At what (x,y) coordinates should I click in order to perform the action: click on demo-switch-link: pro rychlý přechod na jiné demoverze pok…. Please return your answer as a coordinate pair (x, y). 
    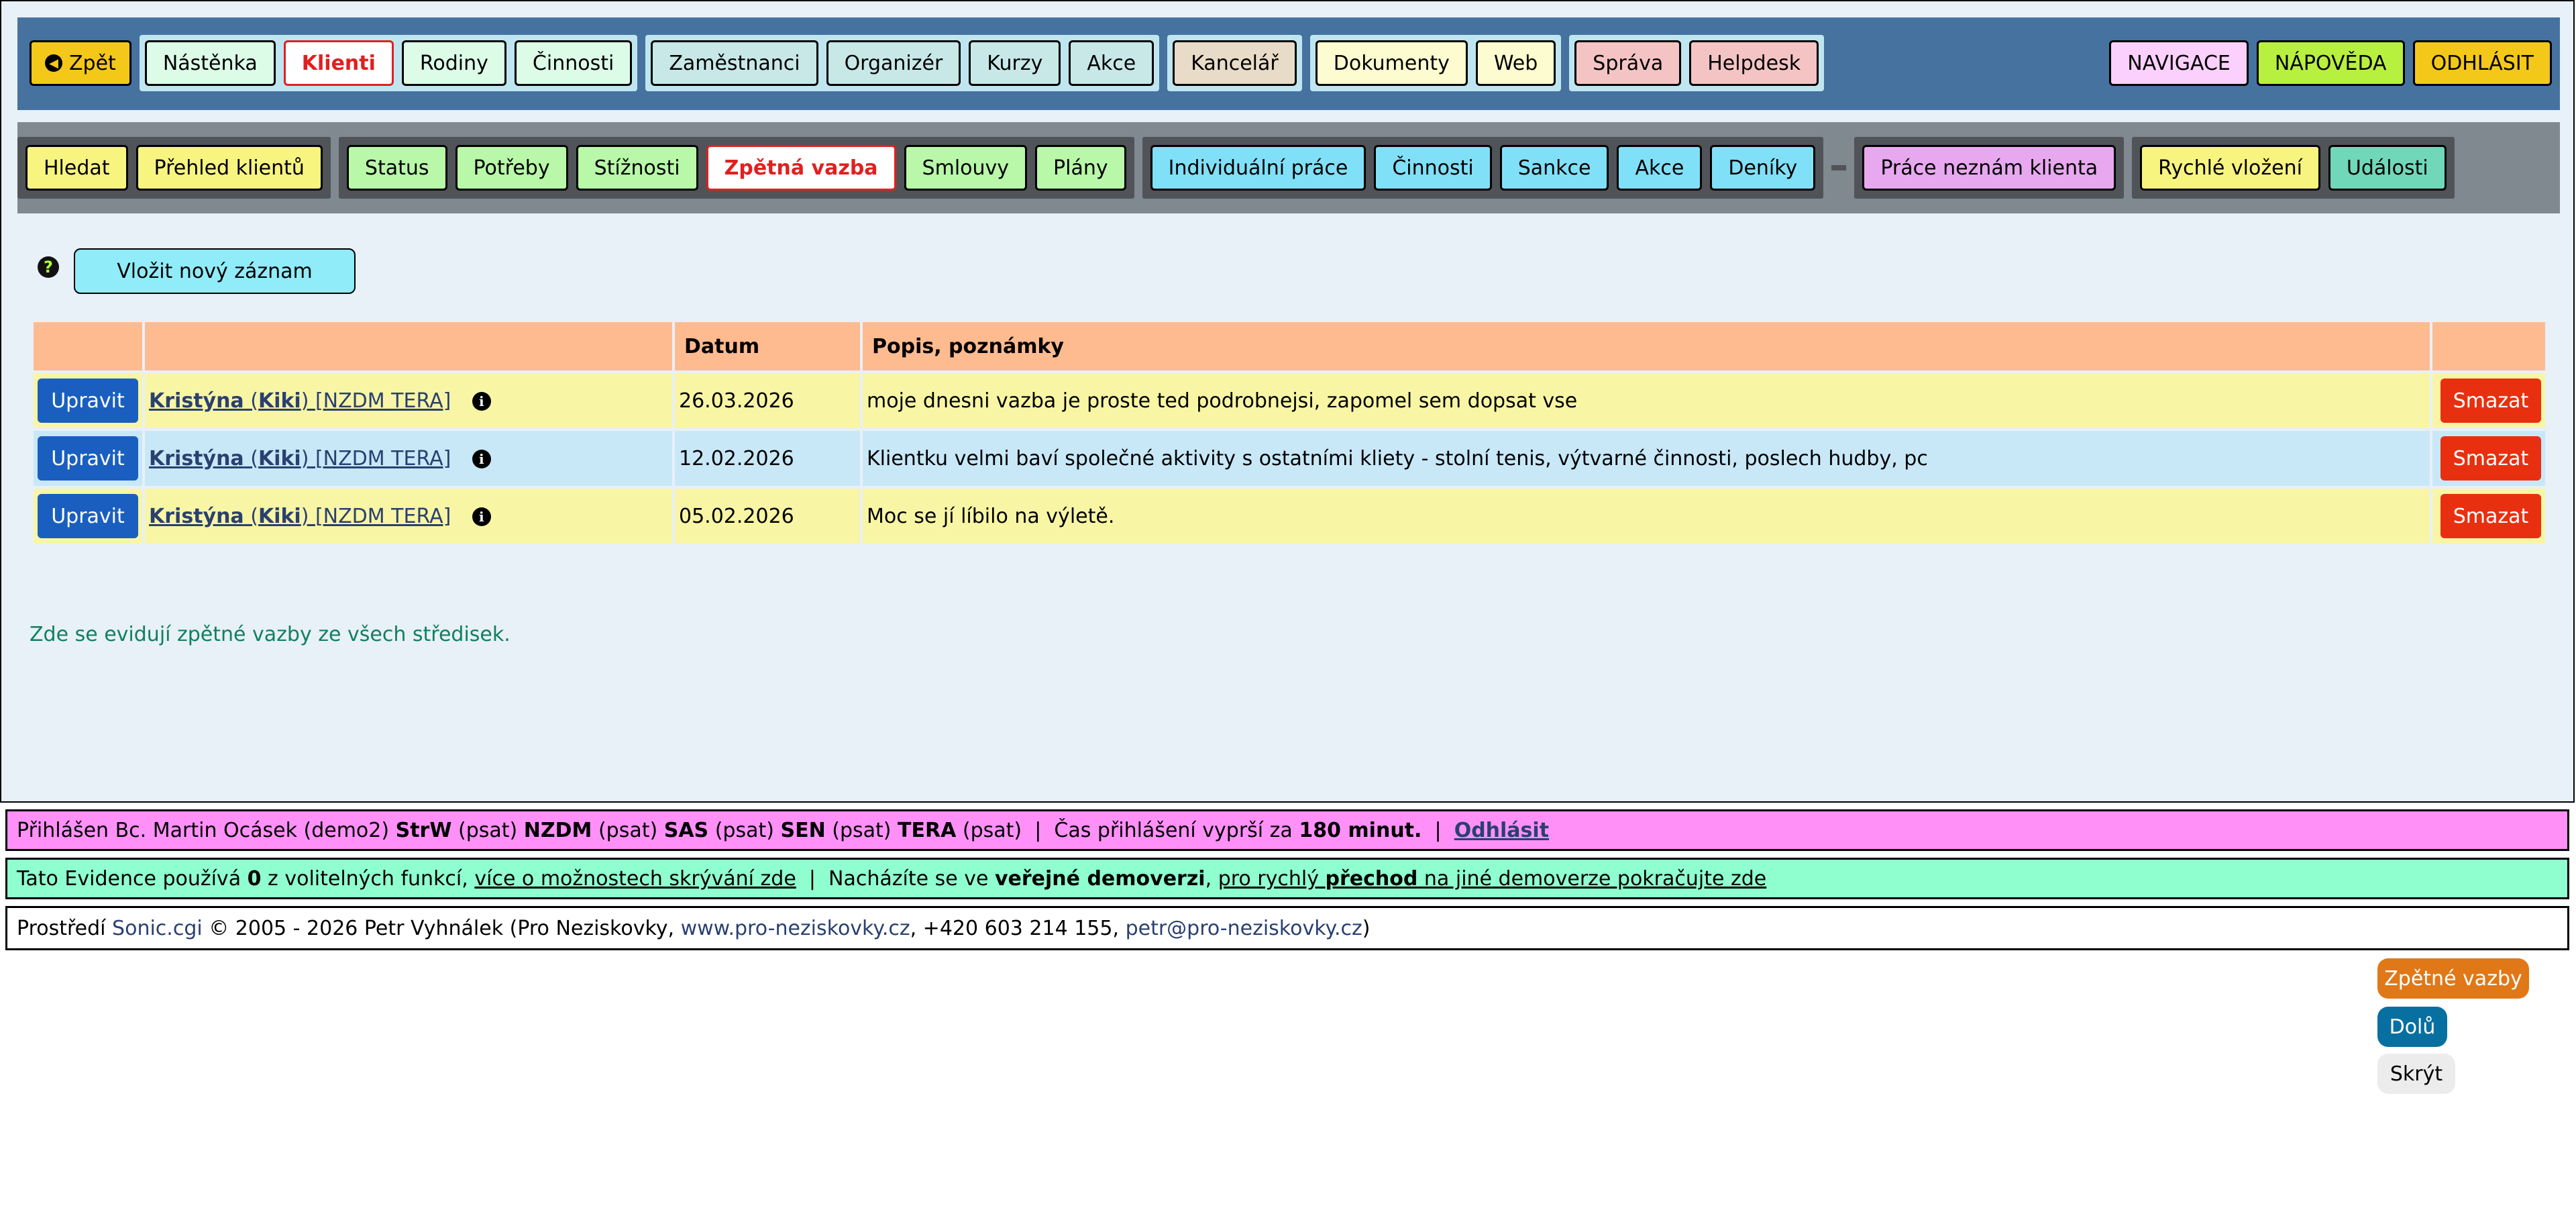
    Looking at the image, I should click on (1492, 879).